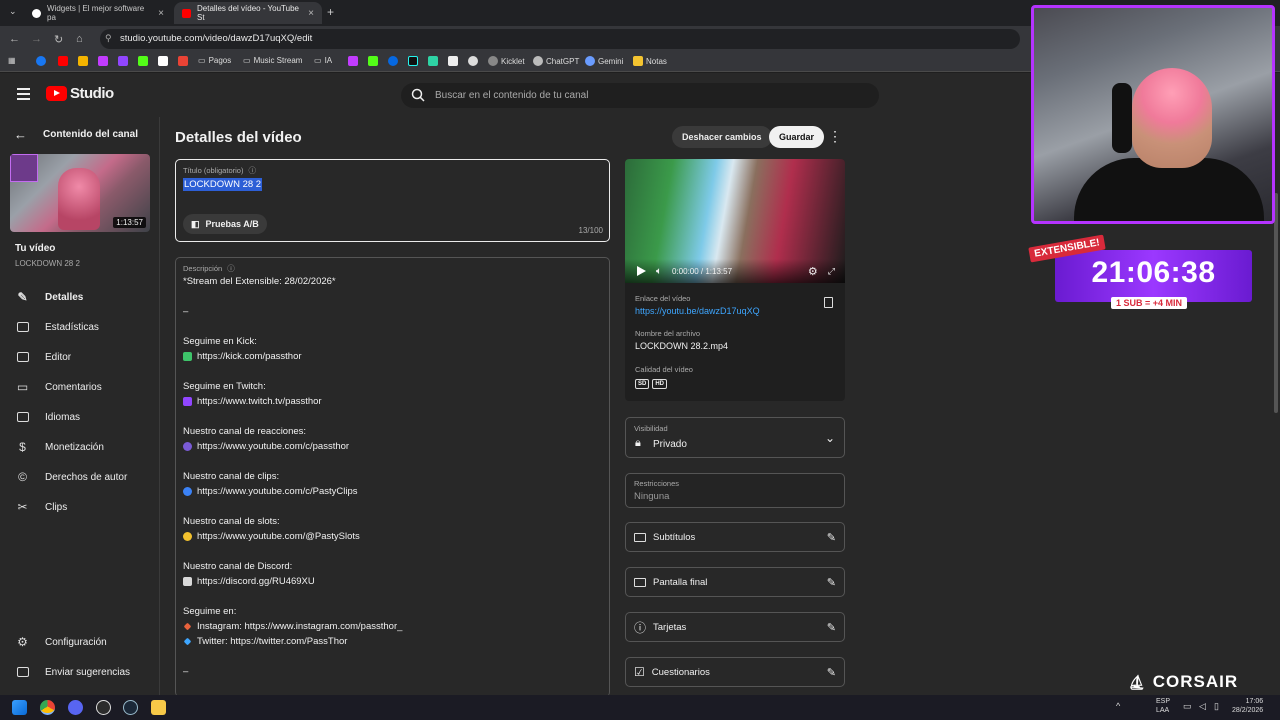 The height and width of the screenshot is (720, 1280). What do you see at coordinates (735, 537) in the screenshot?
I see `subtitles-button: Subtítulos ✎` at bounding box center [735, 537].